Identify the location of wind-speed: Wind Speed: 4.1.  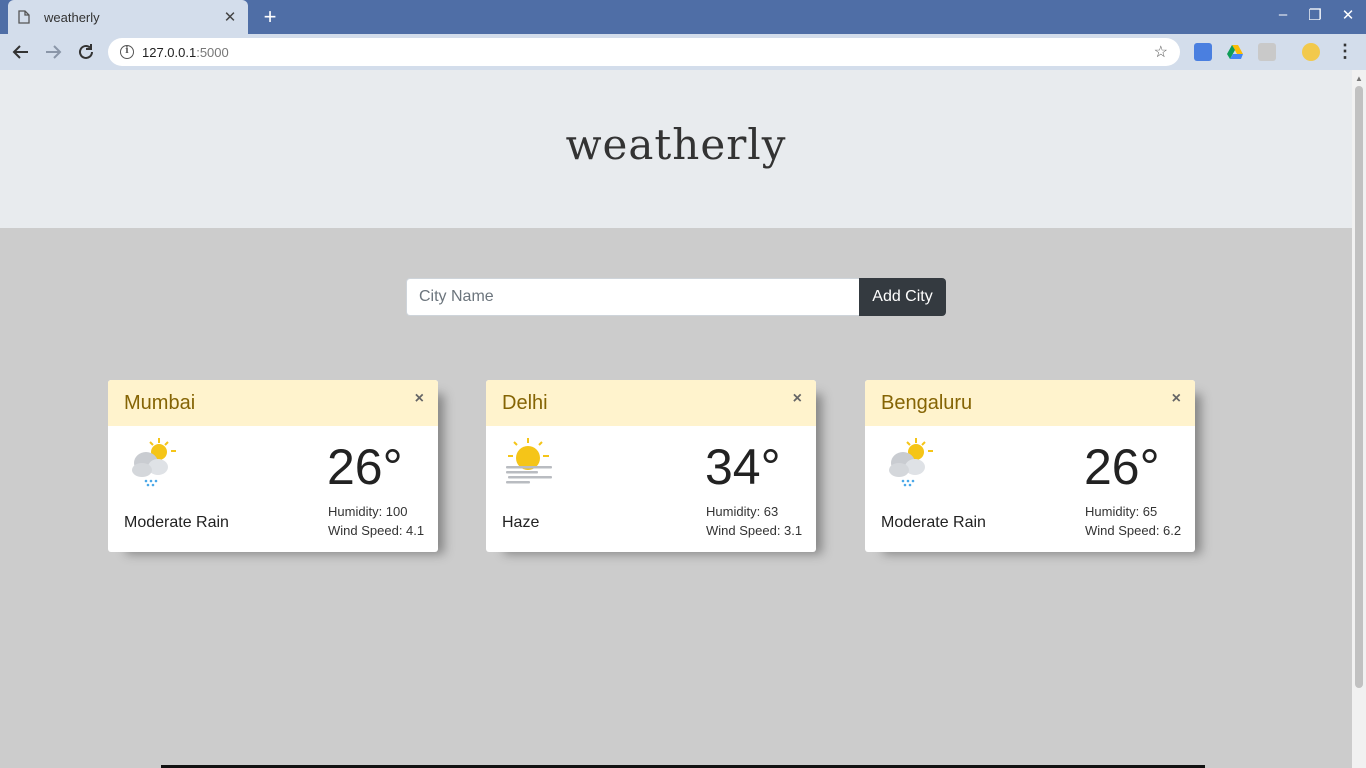
(376, 530).